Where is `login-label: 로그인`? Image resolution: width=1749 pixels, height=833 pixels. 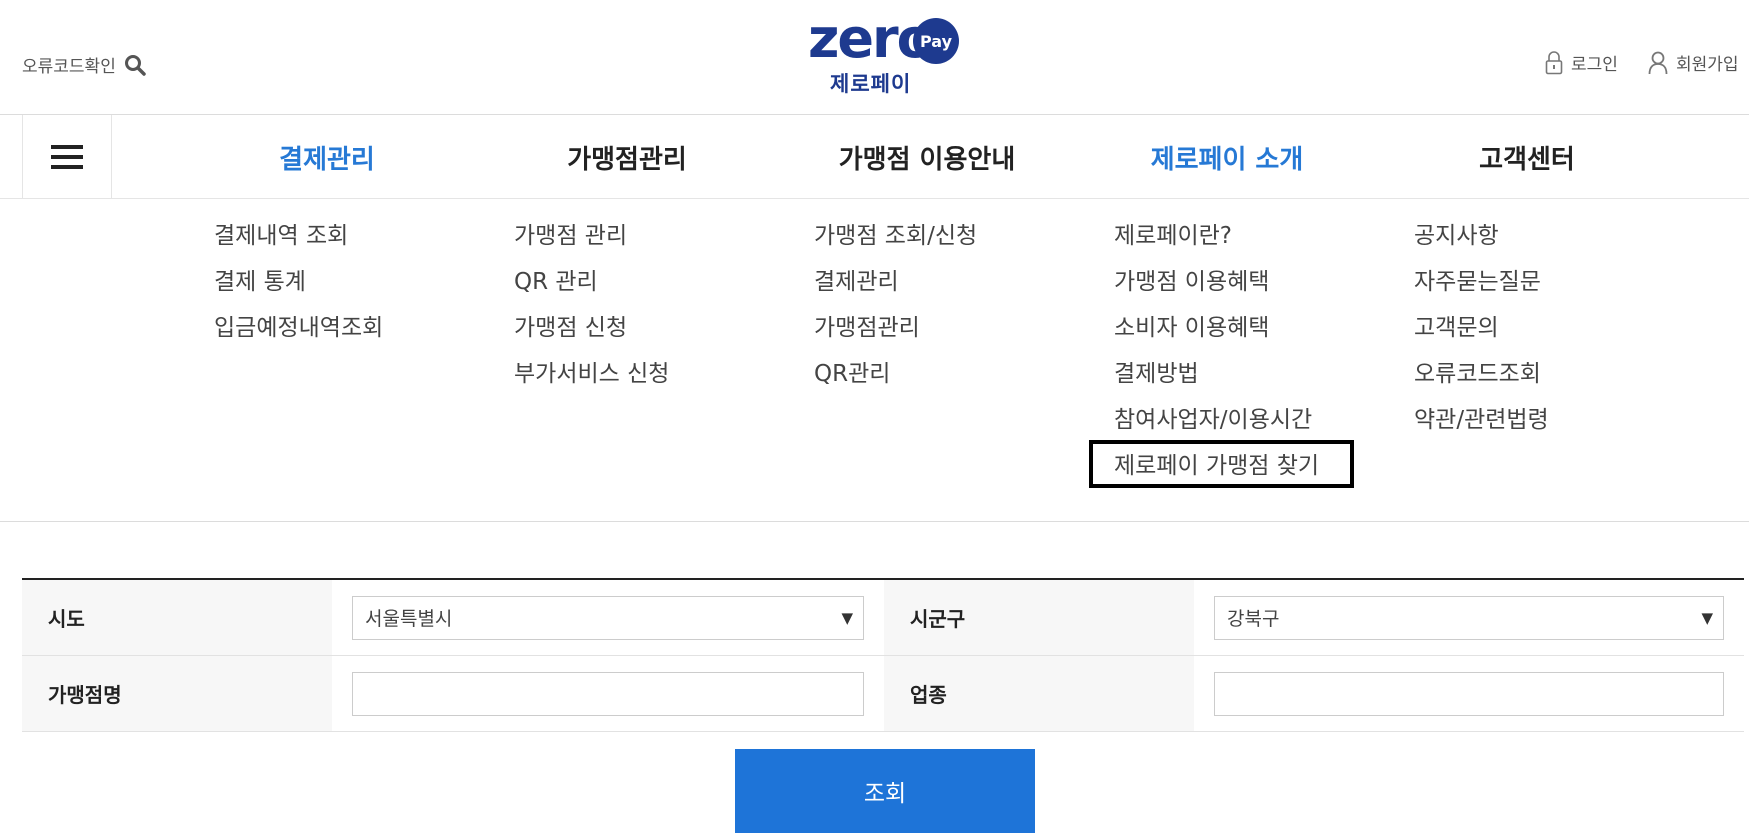
login-label: 로그인 is located at coordinates (1594, 65).